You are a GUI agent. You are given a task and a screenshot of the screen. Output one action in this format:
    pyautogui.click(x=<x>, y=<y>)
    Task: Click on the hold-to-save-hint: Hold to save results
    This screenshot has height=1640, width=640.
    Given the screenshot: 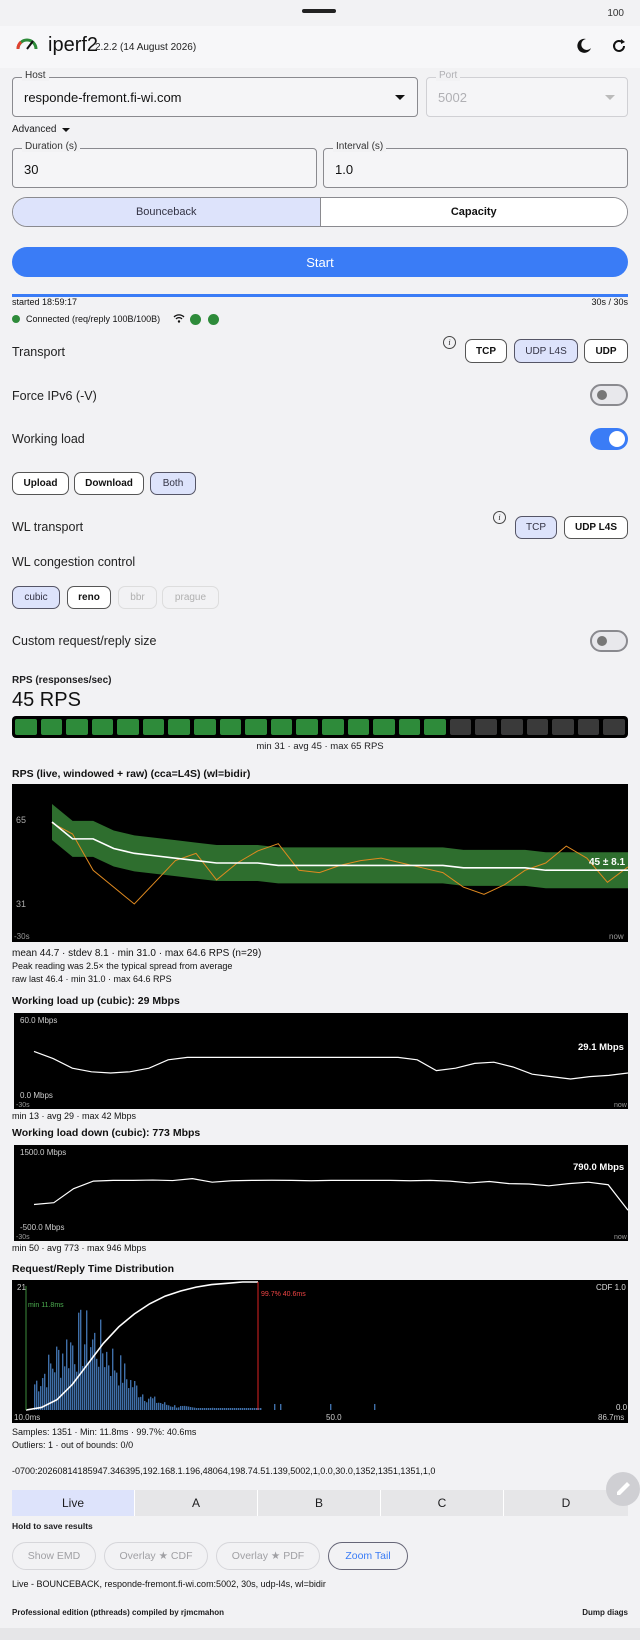 What is the action you would take?
    pyautogui.click(x=52, y=1526)
    